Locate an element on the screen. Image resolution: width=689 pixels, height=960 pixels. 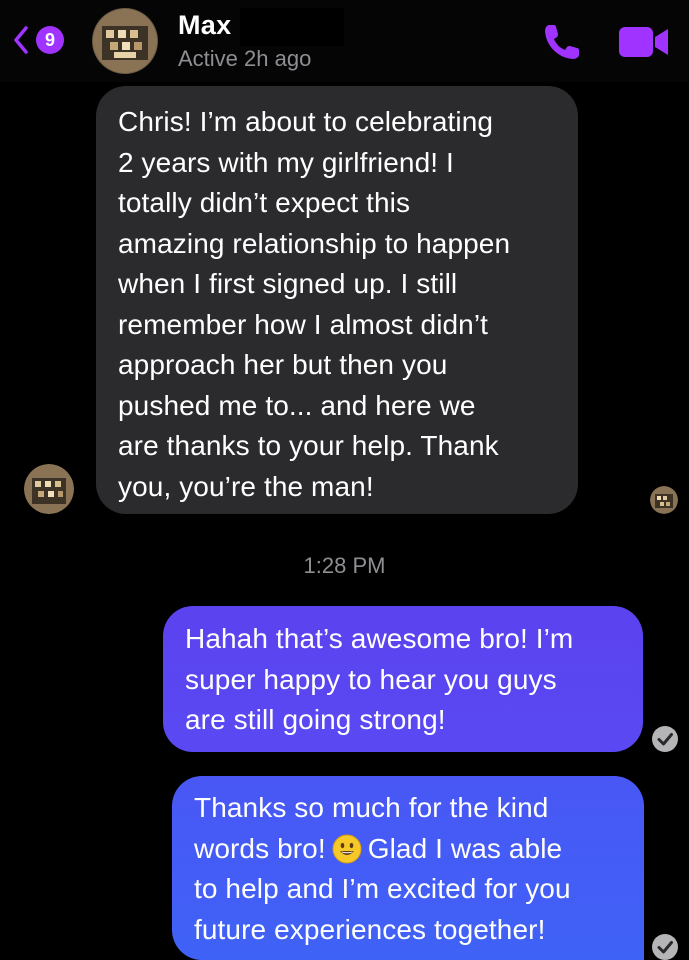
smiling-face-emoji-icon is located at coordinates (347, 848).